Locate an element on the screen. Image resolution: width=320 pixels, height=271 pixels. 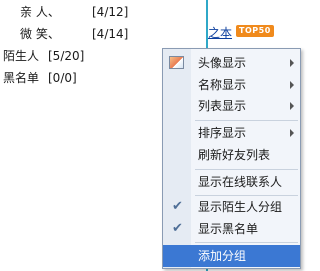
menu-item-show-online: 显示在线联系人 is located at coordinates (231, 182).